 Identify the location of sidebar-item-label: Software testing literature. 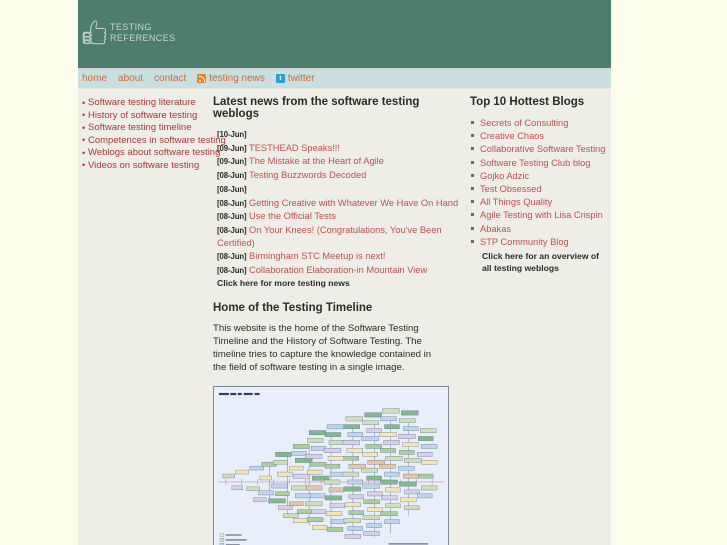
(142, 102).